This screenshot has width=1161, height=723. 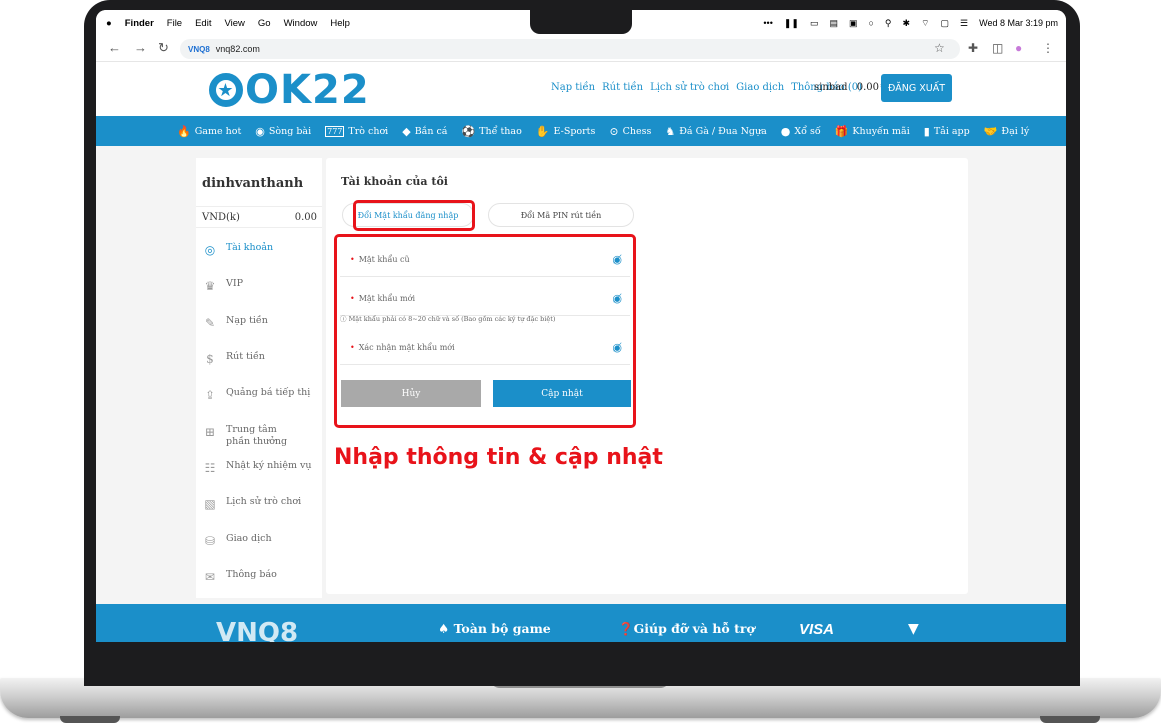 I want to click on sidebar-item-vip: ♛ VIP, so click(x=222, y=286).